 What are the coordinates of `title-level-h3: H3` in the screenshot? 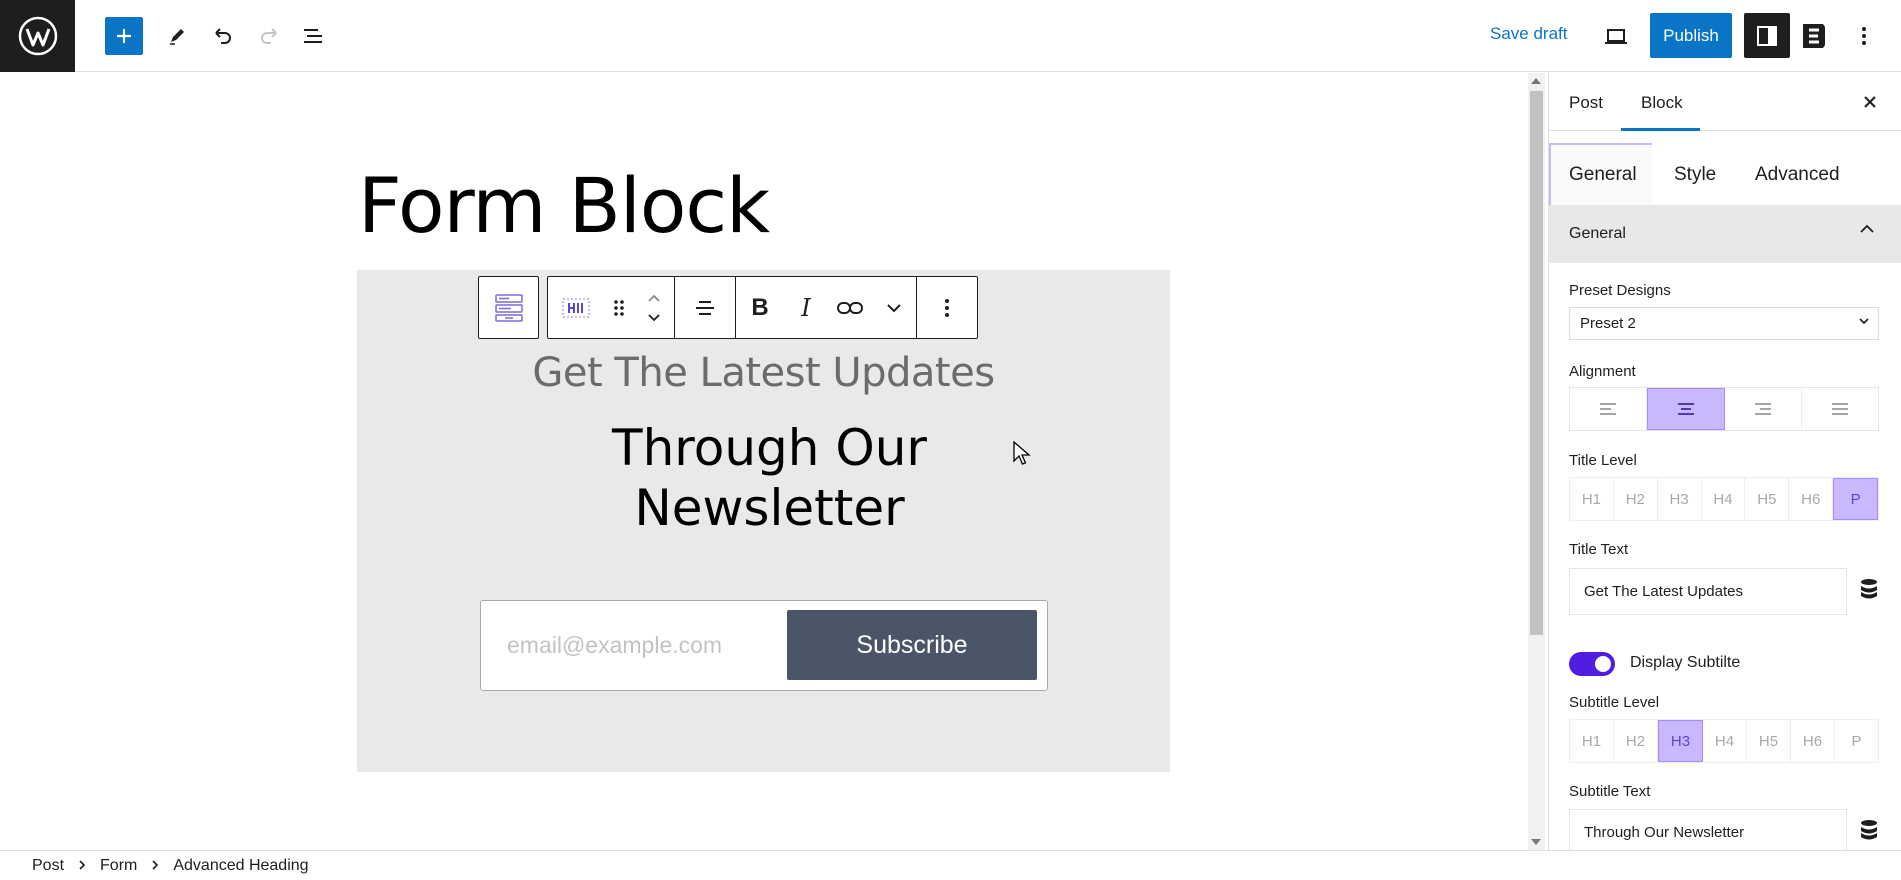 It's located at (1680, 499).